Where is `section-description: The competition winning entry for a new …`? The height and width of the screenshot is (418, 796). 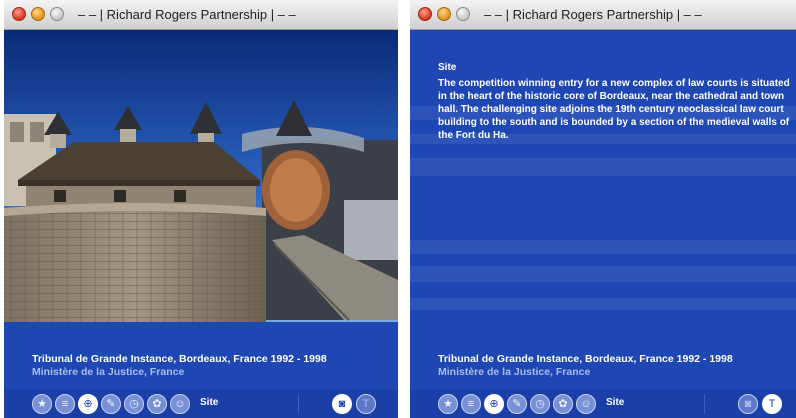 section-description: The competition winning entry for a new … is located at coordinates (614, 109).